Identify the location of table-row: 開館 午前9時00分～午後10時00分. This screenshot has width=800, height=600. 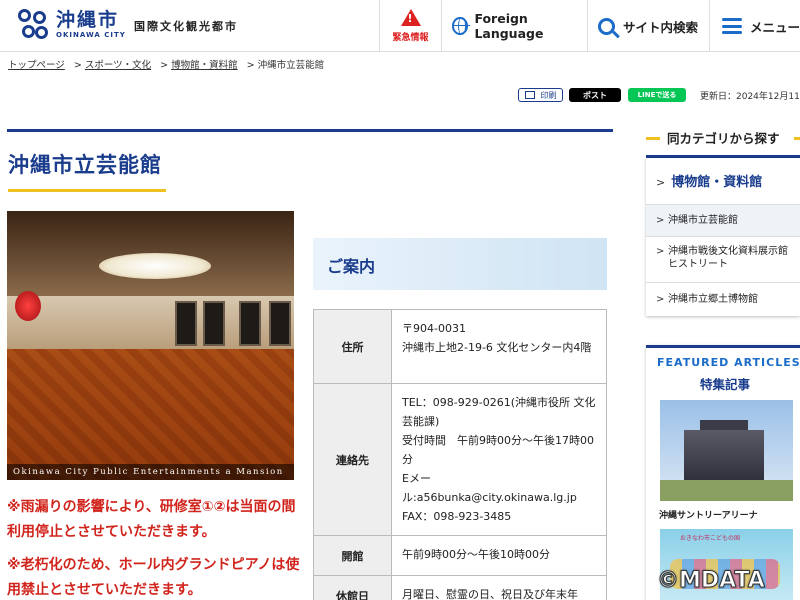
(460, 555).